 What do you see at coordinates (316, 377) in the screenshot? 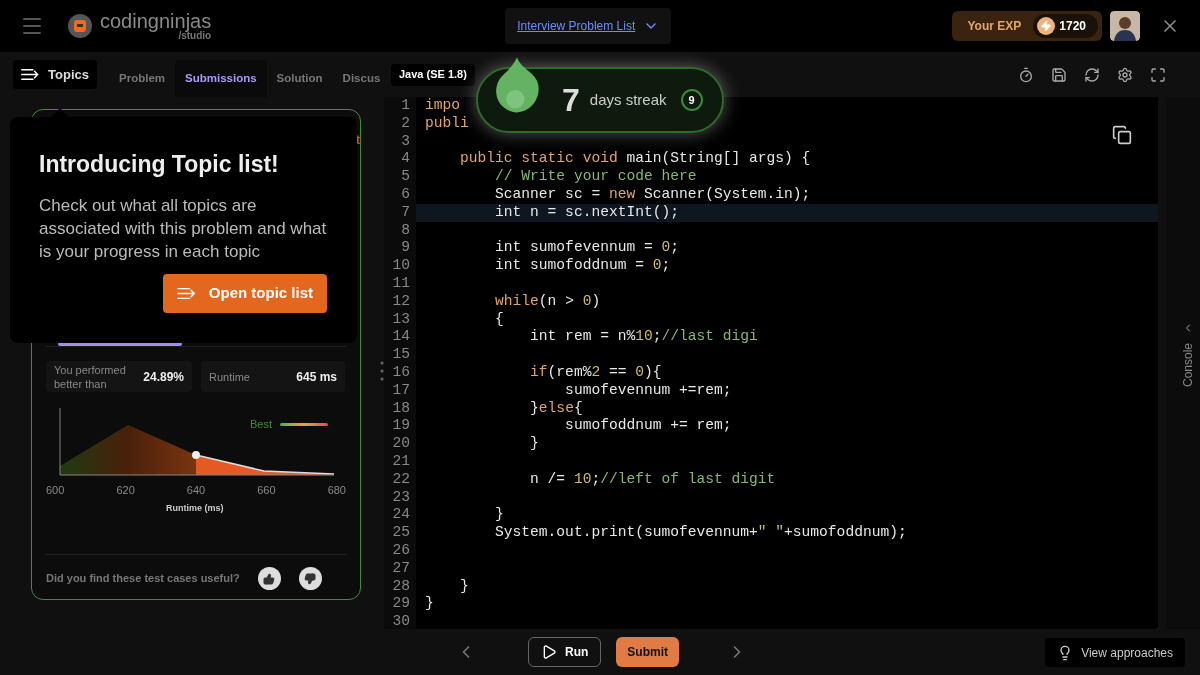
I see `stat-value: 645 ms` at bounding box center [316, 377].